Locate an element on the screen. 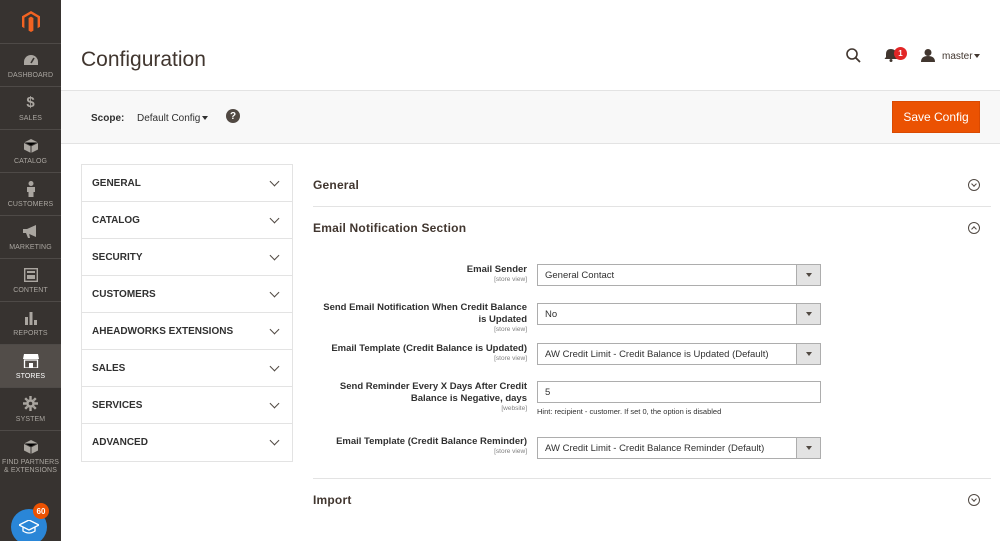 Image resolution: width=1000 pixels, height=541 pixels. nav-label: Sales is located at coordinates (30, 118).